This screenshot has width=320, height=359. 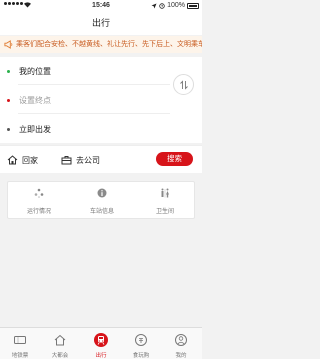 I want to click on go-home-button: 回家, so click(x=22, y=160).